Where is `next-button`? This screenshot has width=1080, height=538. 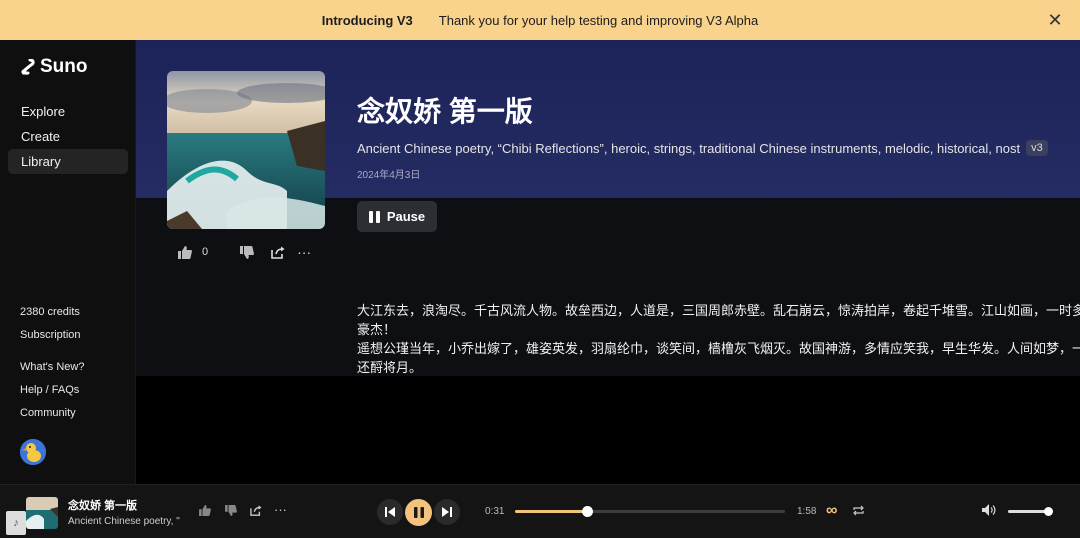
next-button is located at coordinates (447, 512).